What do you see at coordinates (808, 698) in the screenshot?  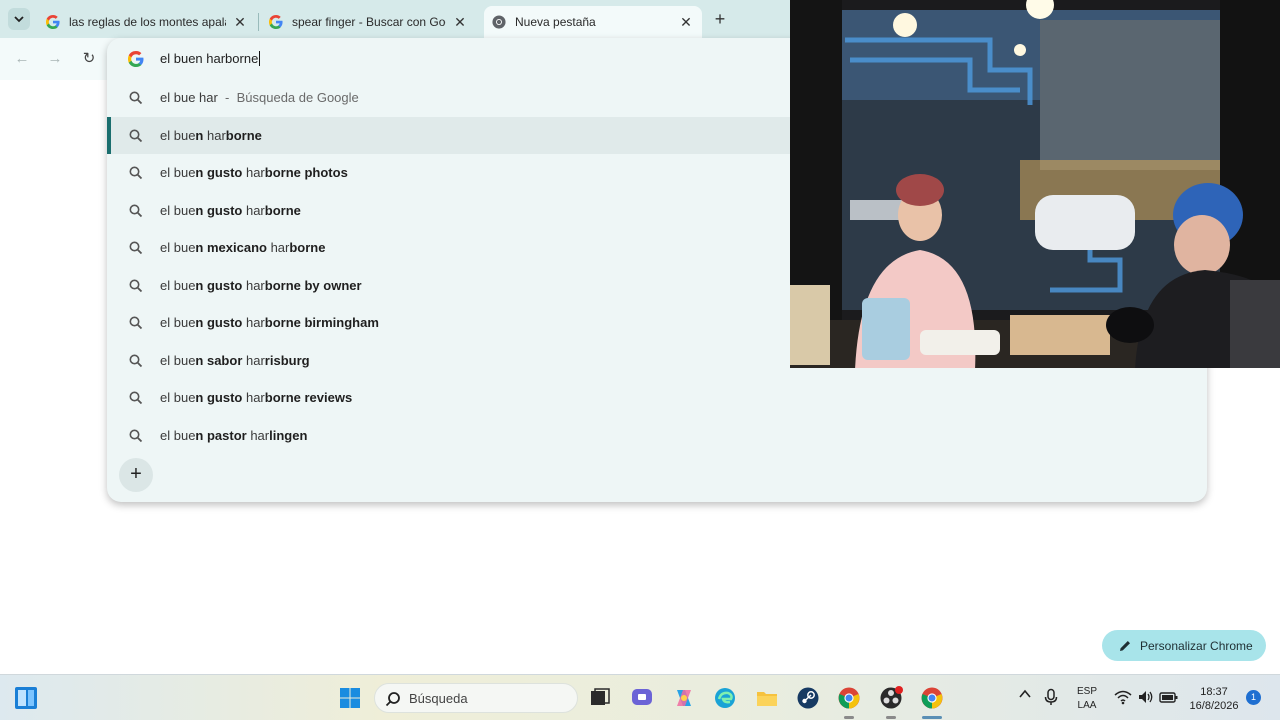 I see `steam-icon` at bounding box center [808, 698].